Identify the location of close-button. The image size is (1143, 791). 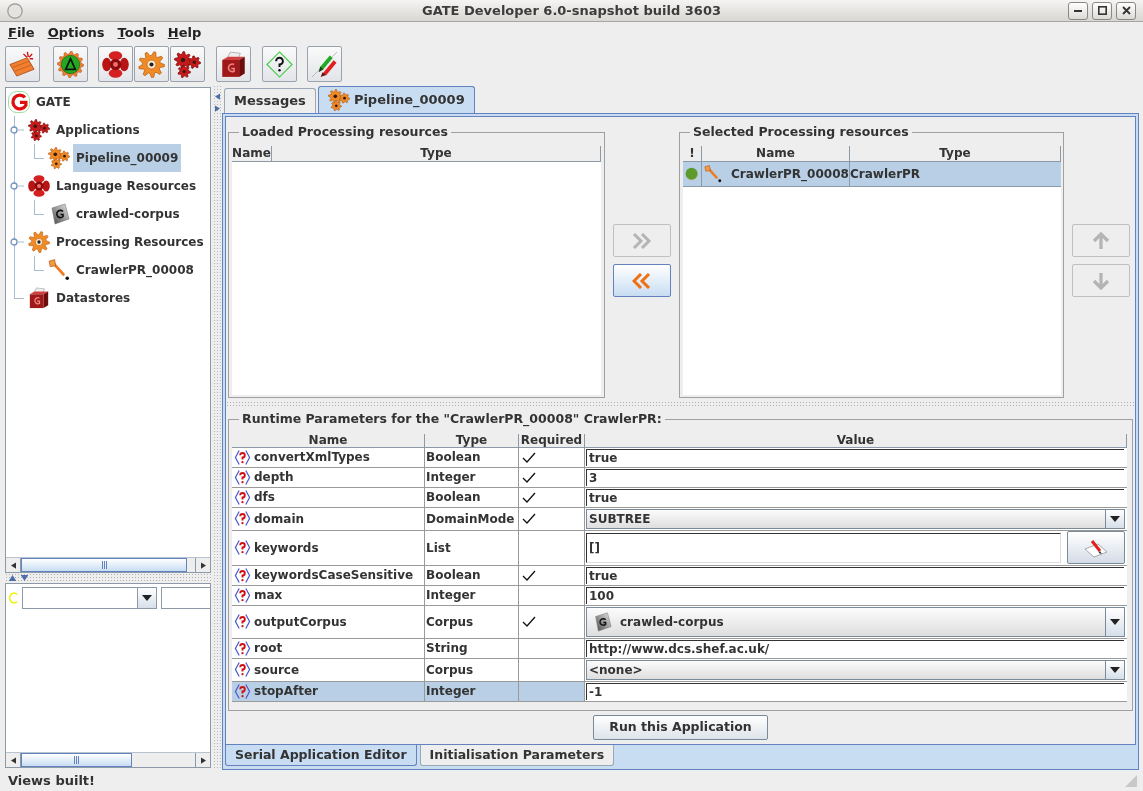
(1126, 10).